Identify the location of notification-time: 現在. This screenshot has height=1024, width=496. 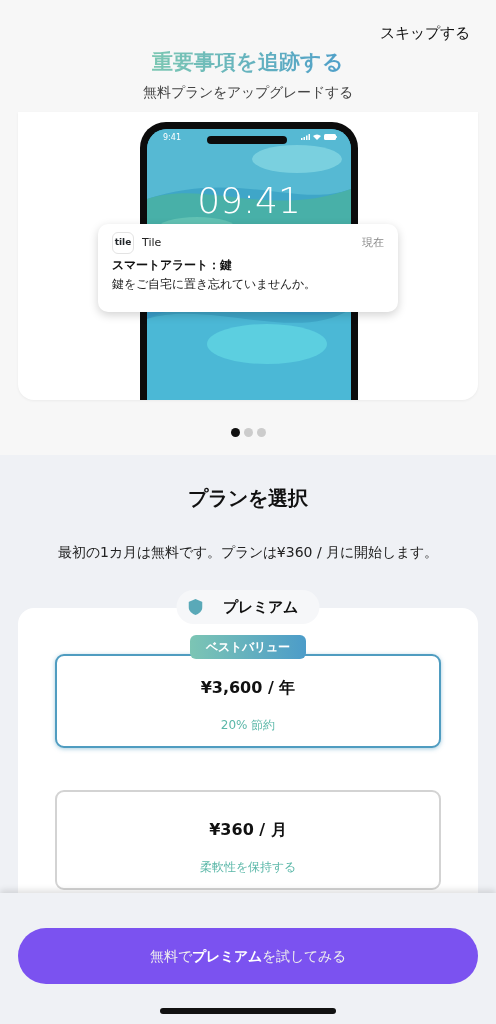
(373, 242).